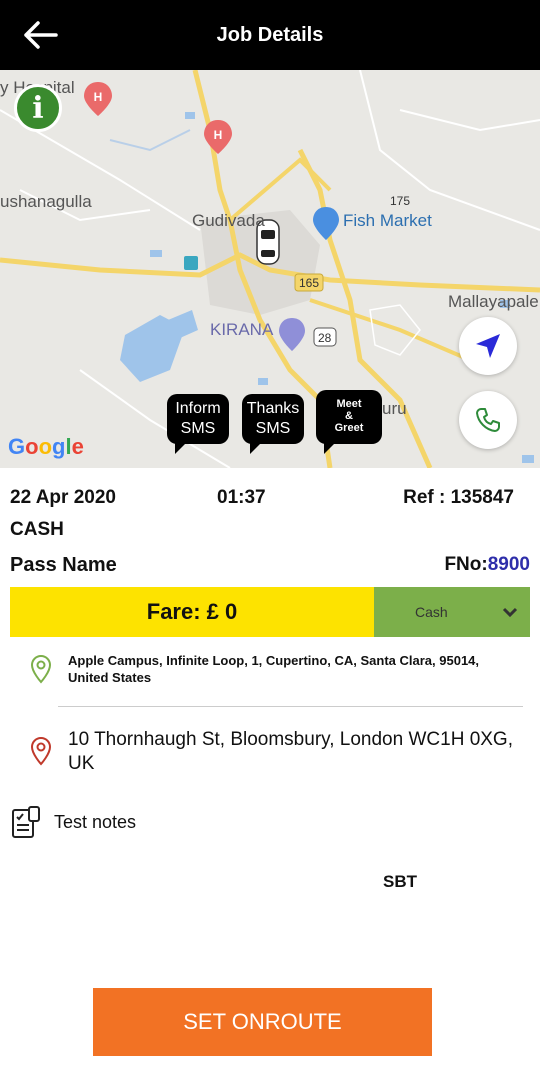 Image resolution: width=540 pixels, height=1067 pixels. What do you see at coordinates (309, 283) in the screenshot?
I see `map-label-road-165: 165` at bounding box center [309, 283].